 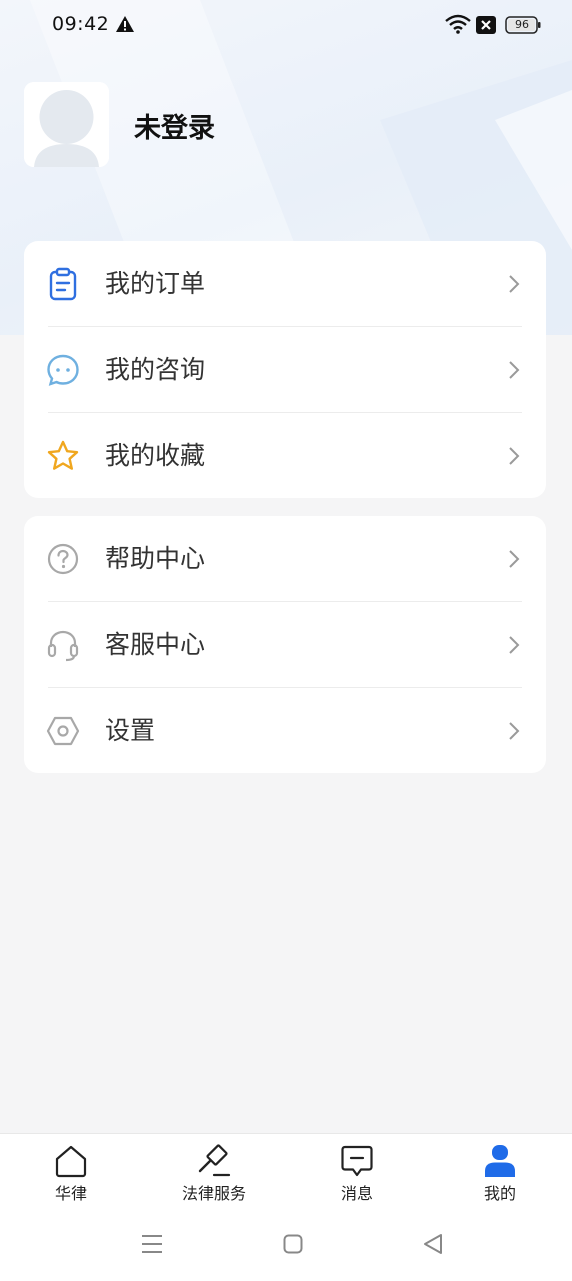 I want to click on menu-item-settings: 设置, so click(x=285, y=730).